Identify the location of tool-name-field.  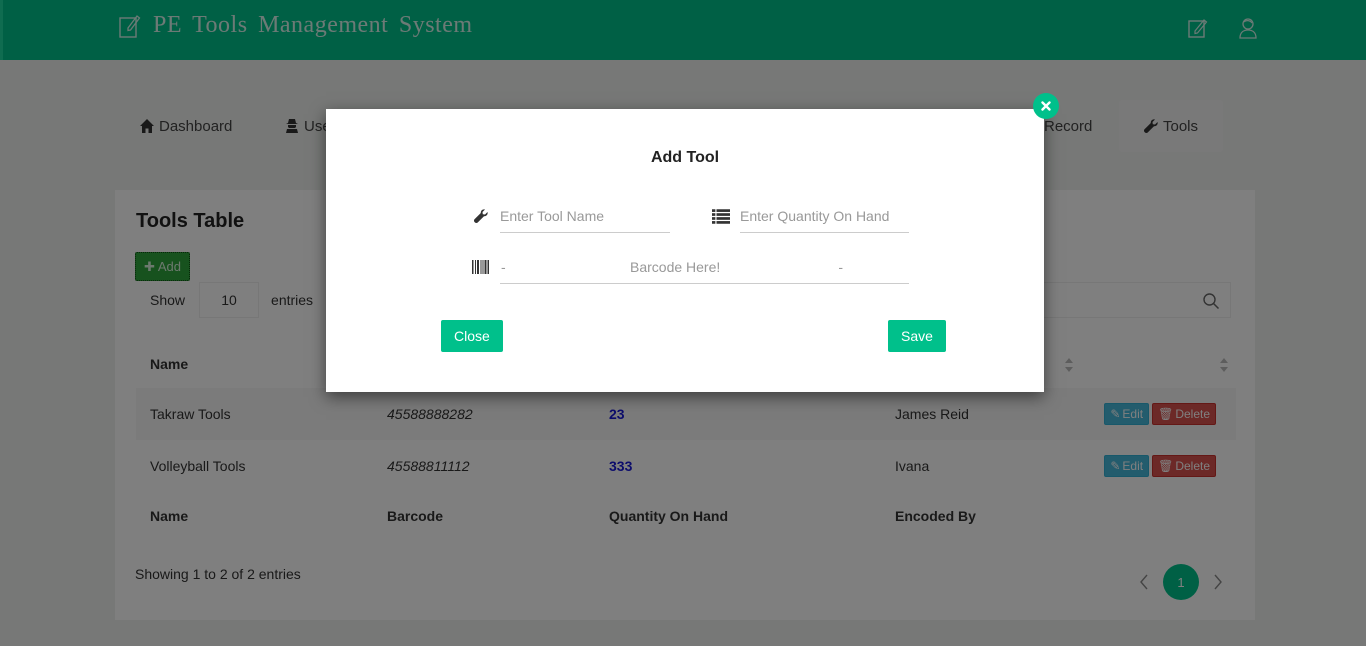
(571, 216).